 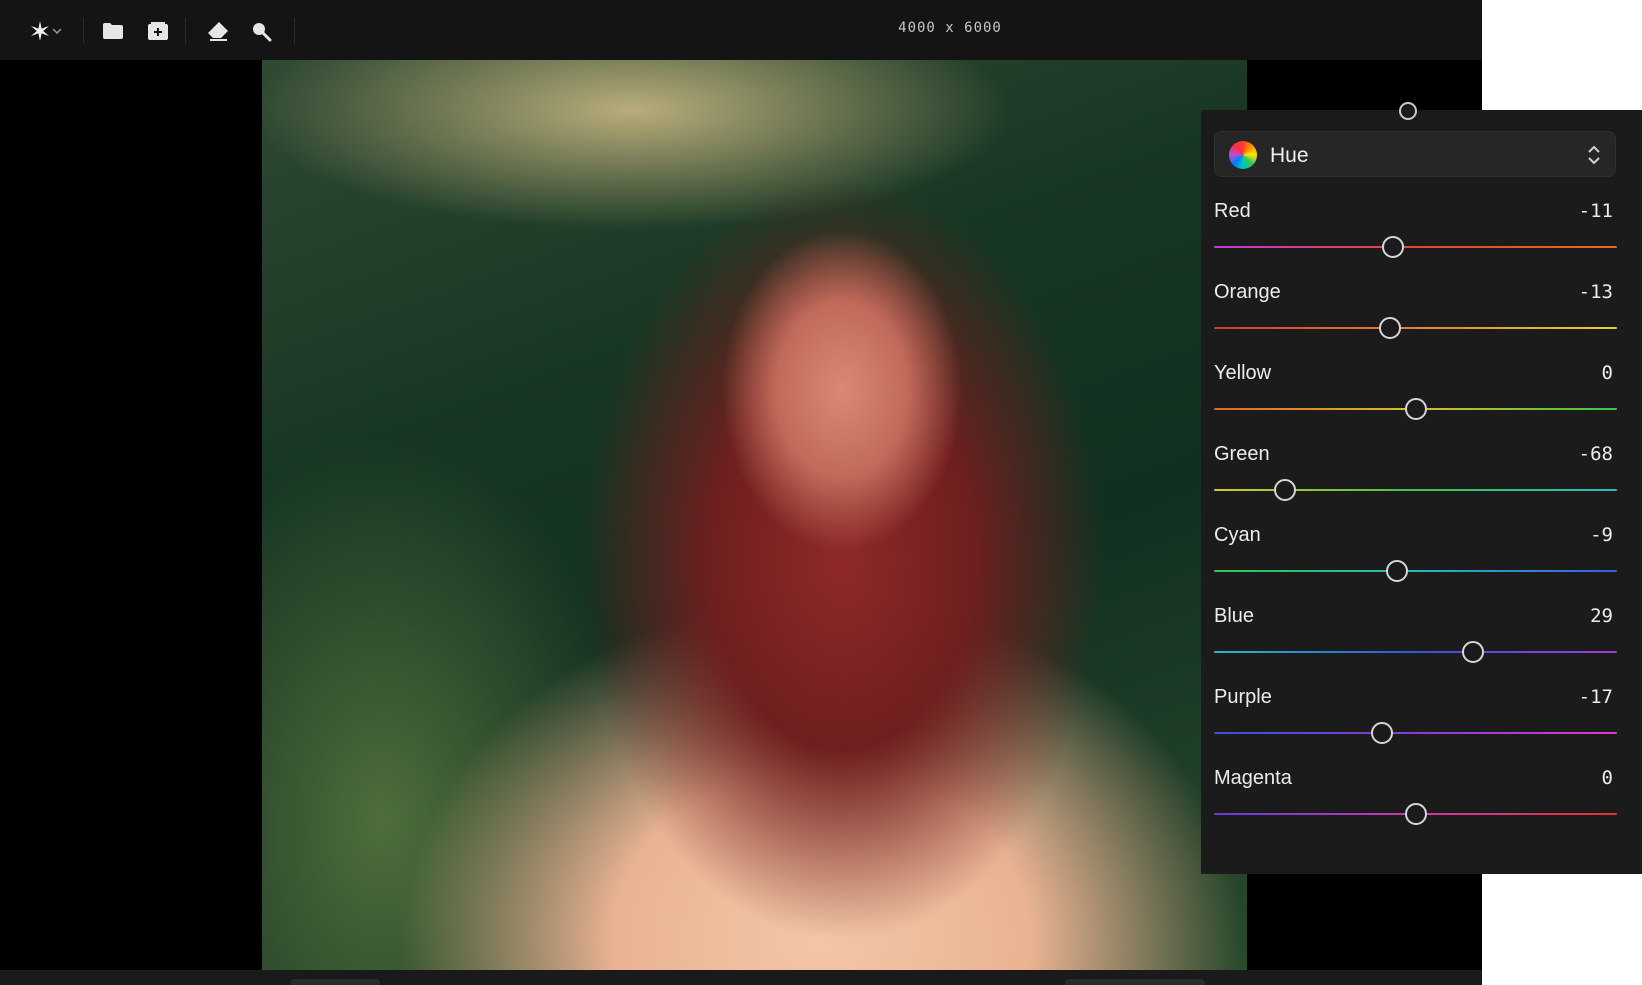 What do you see at coordinates (1415, 724) in the screenshot?
I see `slider-row-purple: Purple -17` at bounding box center [1415, 724].